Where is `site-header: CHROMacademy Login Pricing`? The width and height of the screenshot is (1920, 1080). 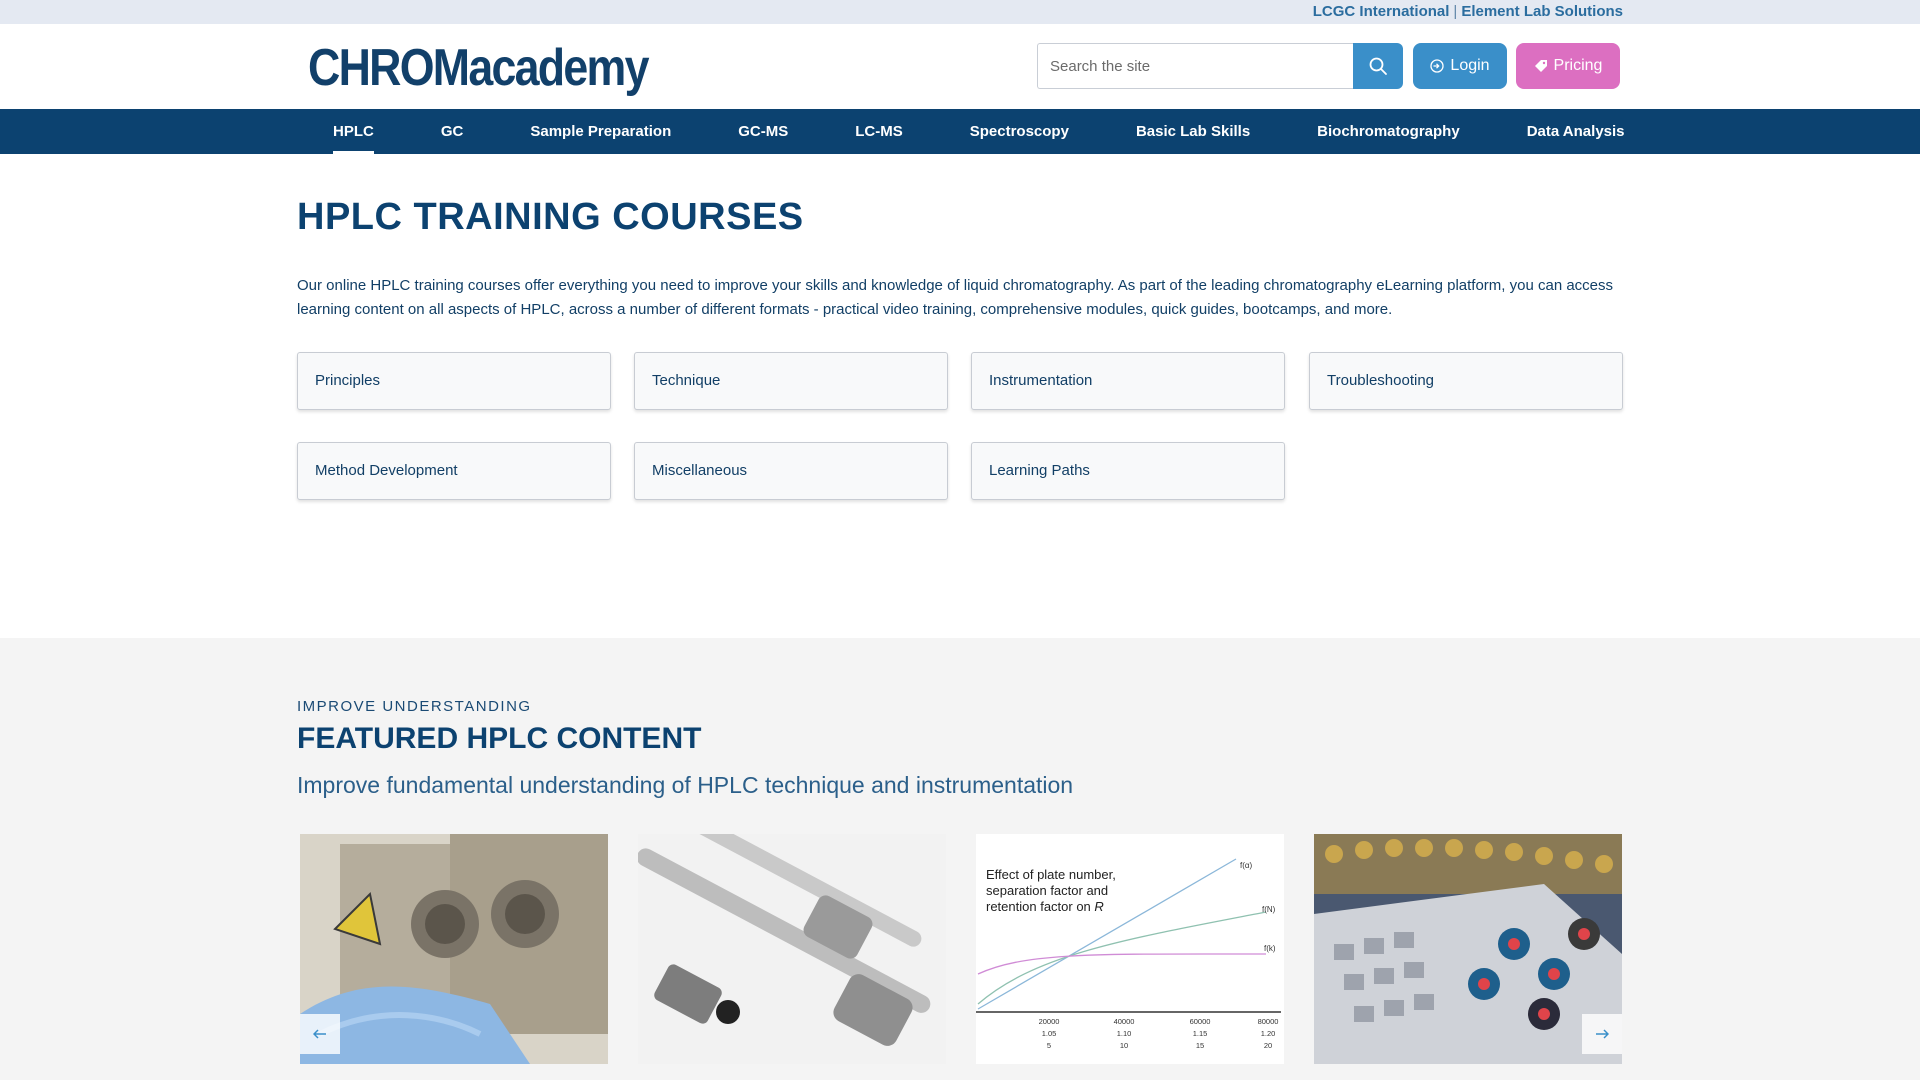
site-header: CHROMacademy Login Pricing is located at coordinates (960, 66).